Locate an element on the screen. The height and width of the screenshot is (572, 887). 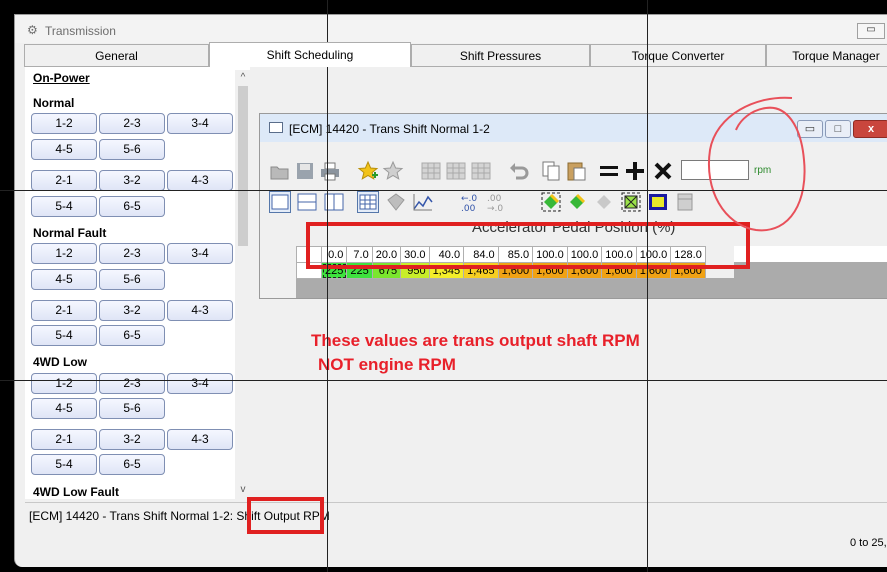
tab-torque-manager: Torque Manager is located at coordinates (826, 55).